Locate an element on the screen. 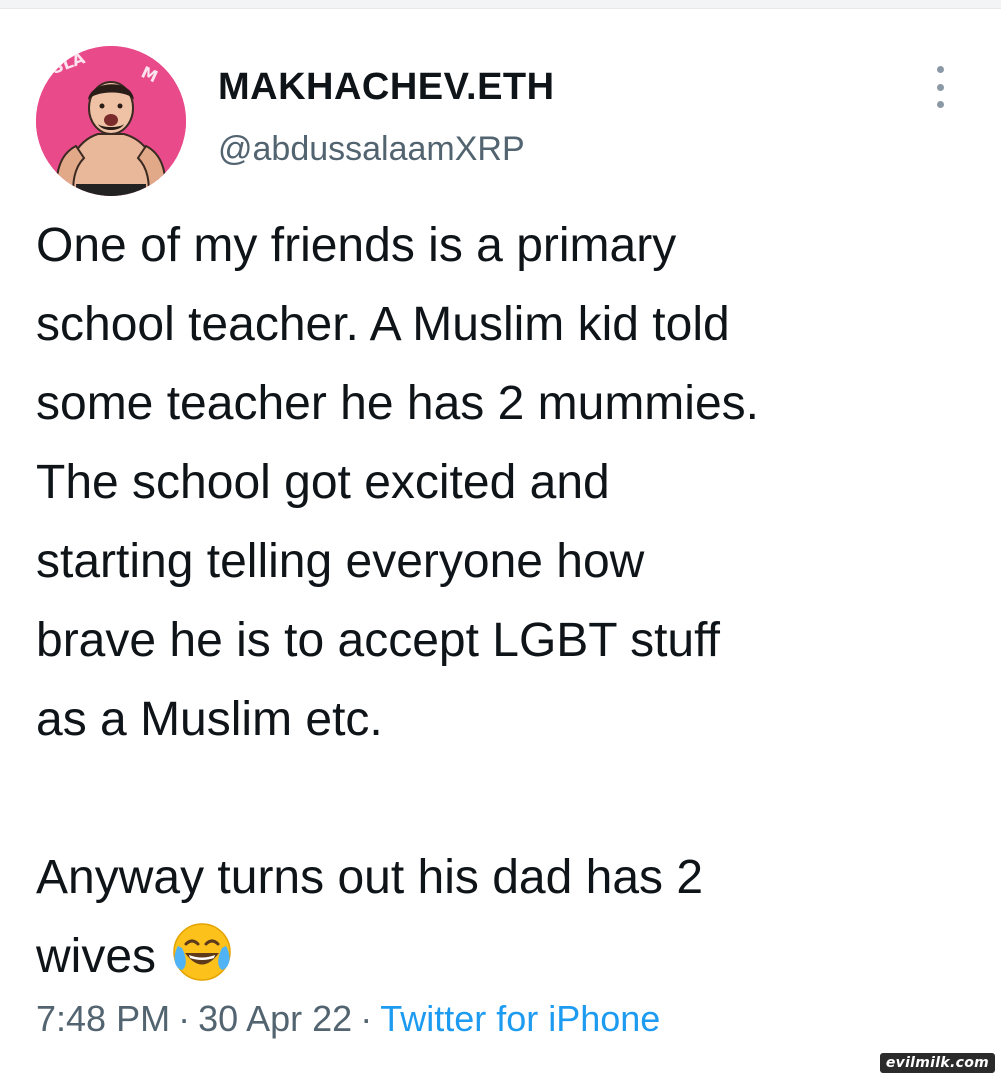 This screenshot has width=1001, height=1079. more-options-button is located at coordinates (940, 87).